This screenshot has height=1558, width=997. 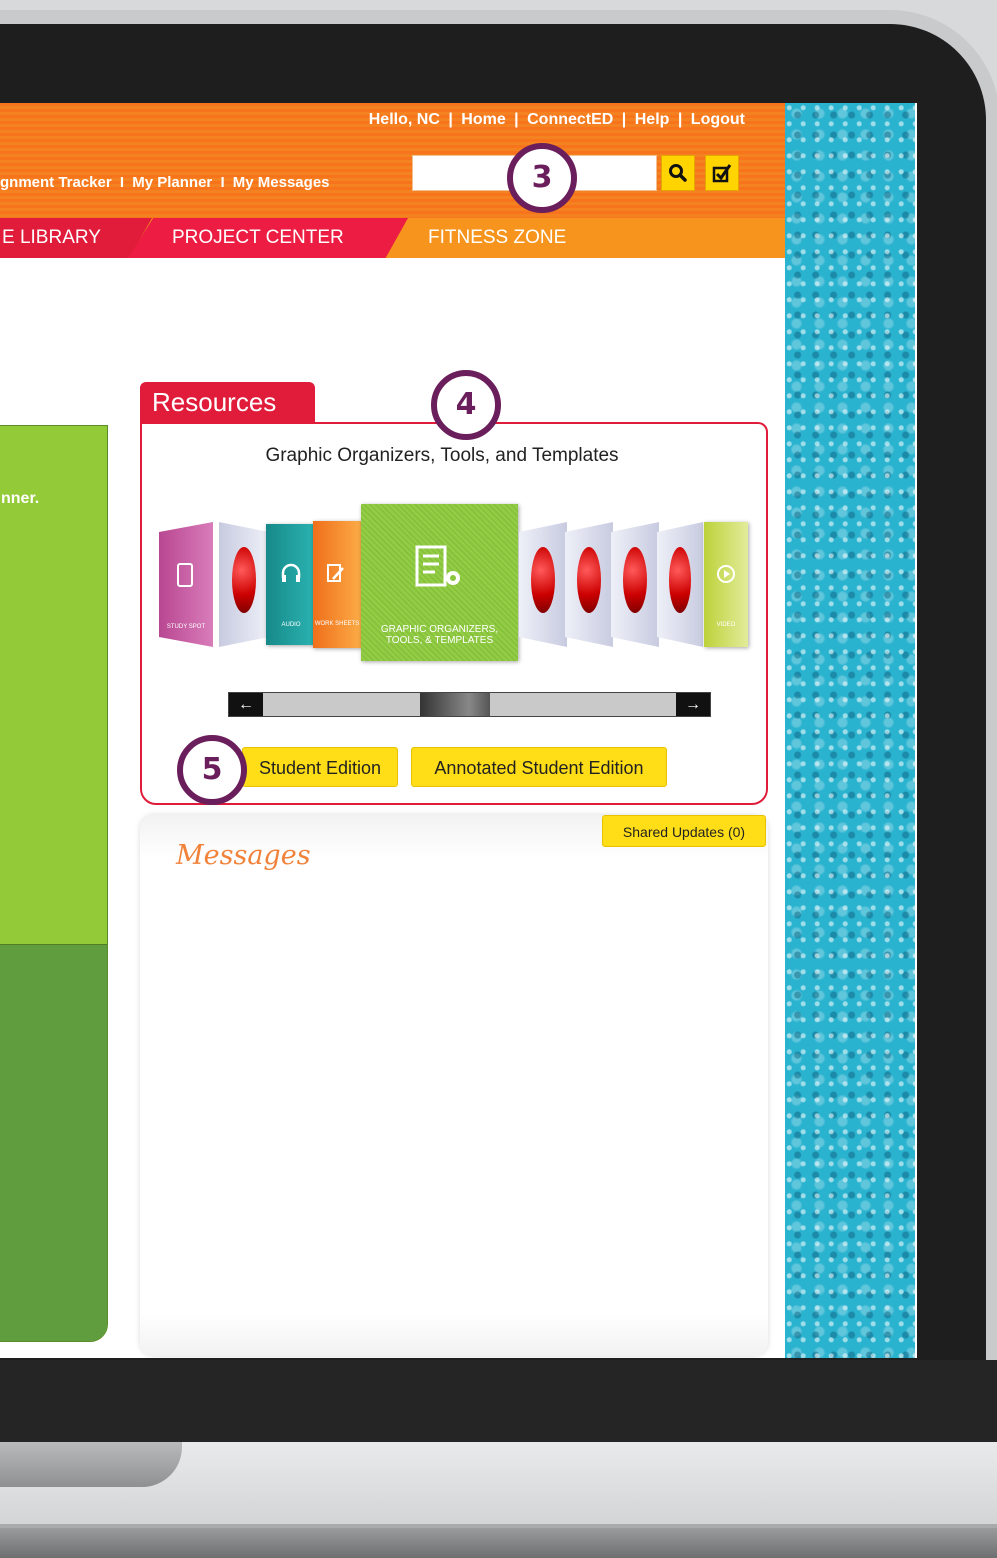 I want to click on messages-title: Messages, so click(x=243, y=855).